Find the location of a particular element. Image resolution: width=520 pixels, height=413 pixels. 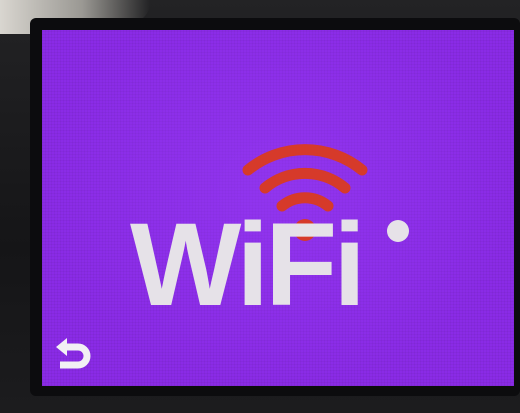

wifi-wordmark: WiFi is located at coordinates (248, 265).